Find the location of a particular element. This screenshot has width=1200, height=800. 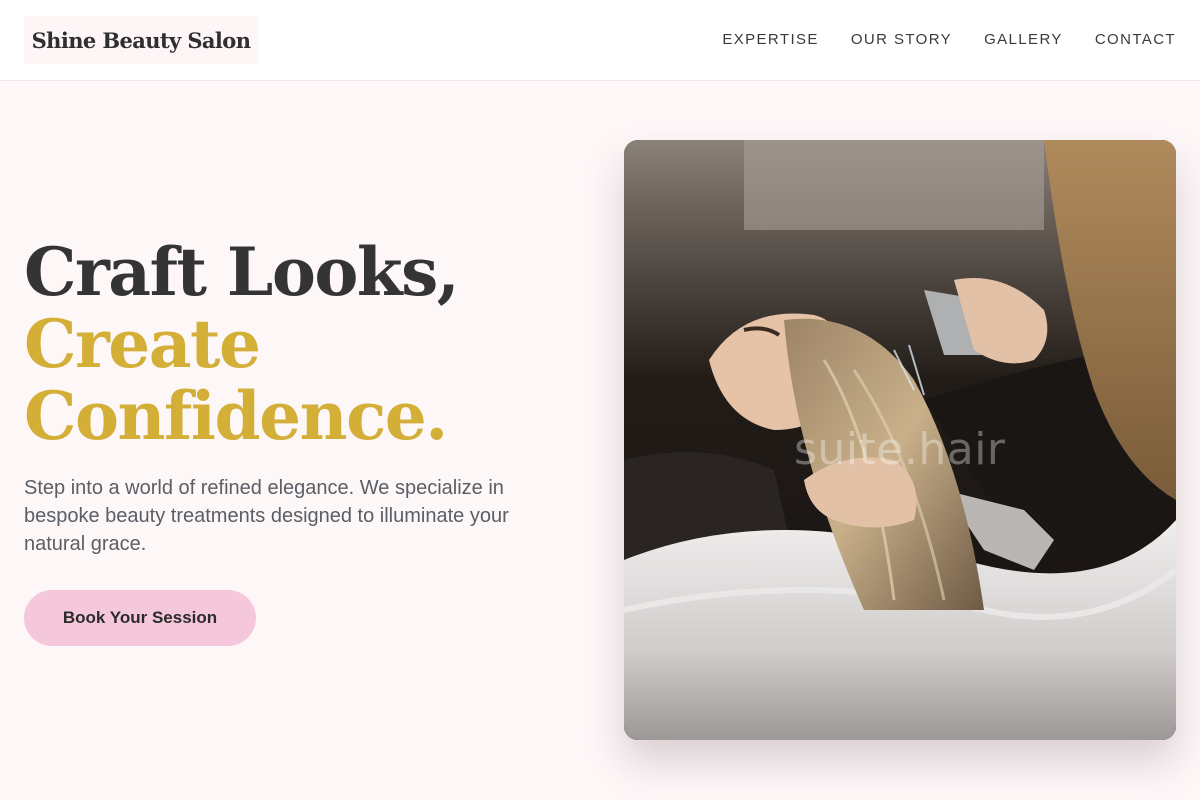

hero-title-line-3: Confidence. is located at coordinates (236, 416).